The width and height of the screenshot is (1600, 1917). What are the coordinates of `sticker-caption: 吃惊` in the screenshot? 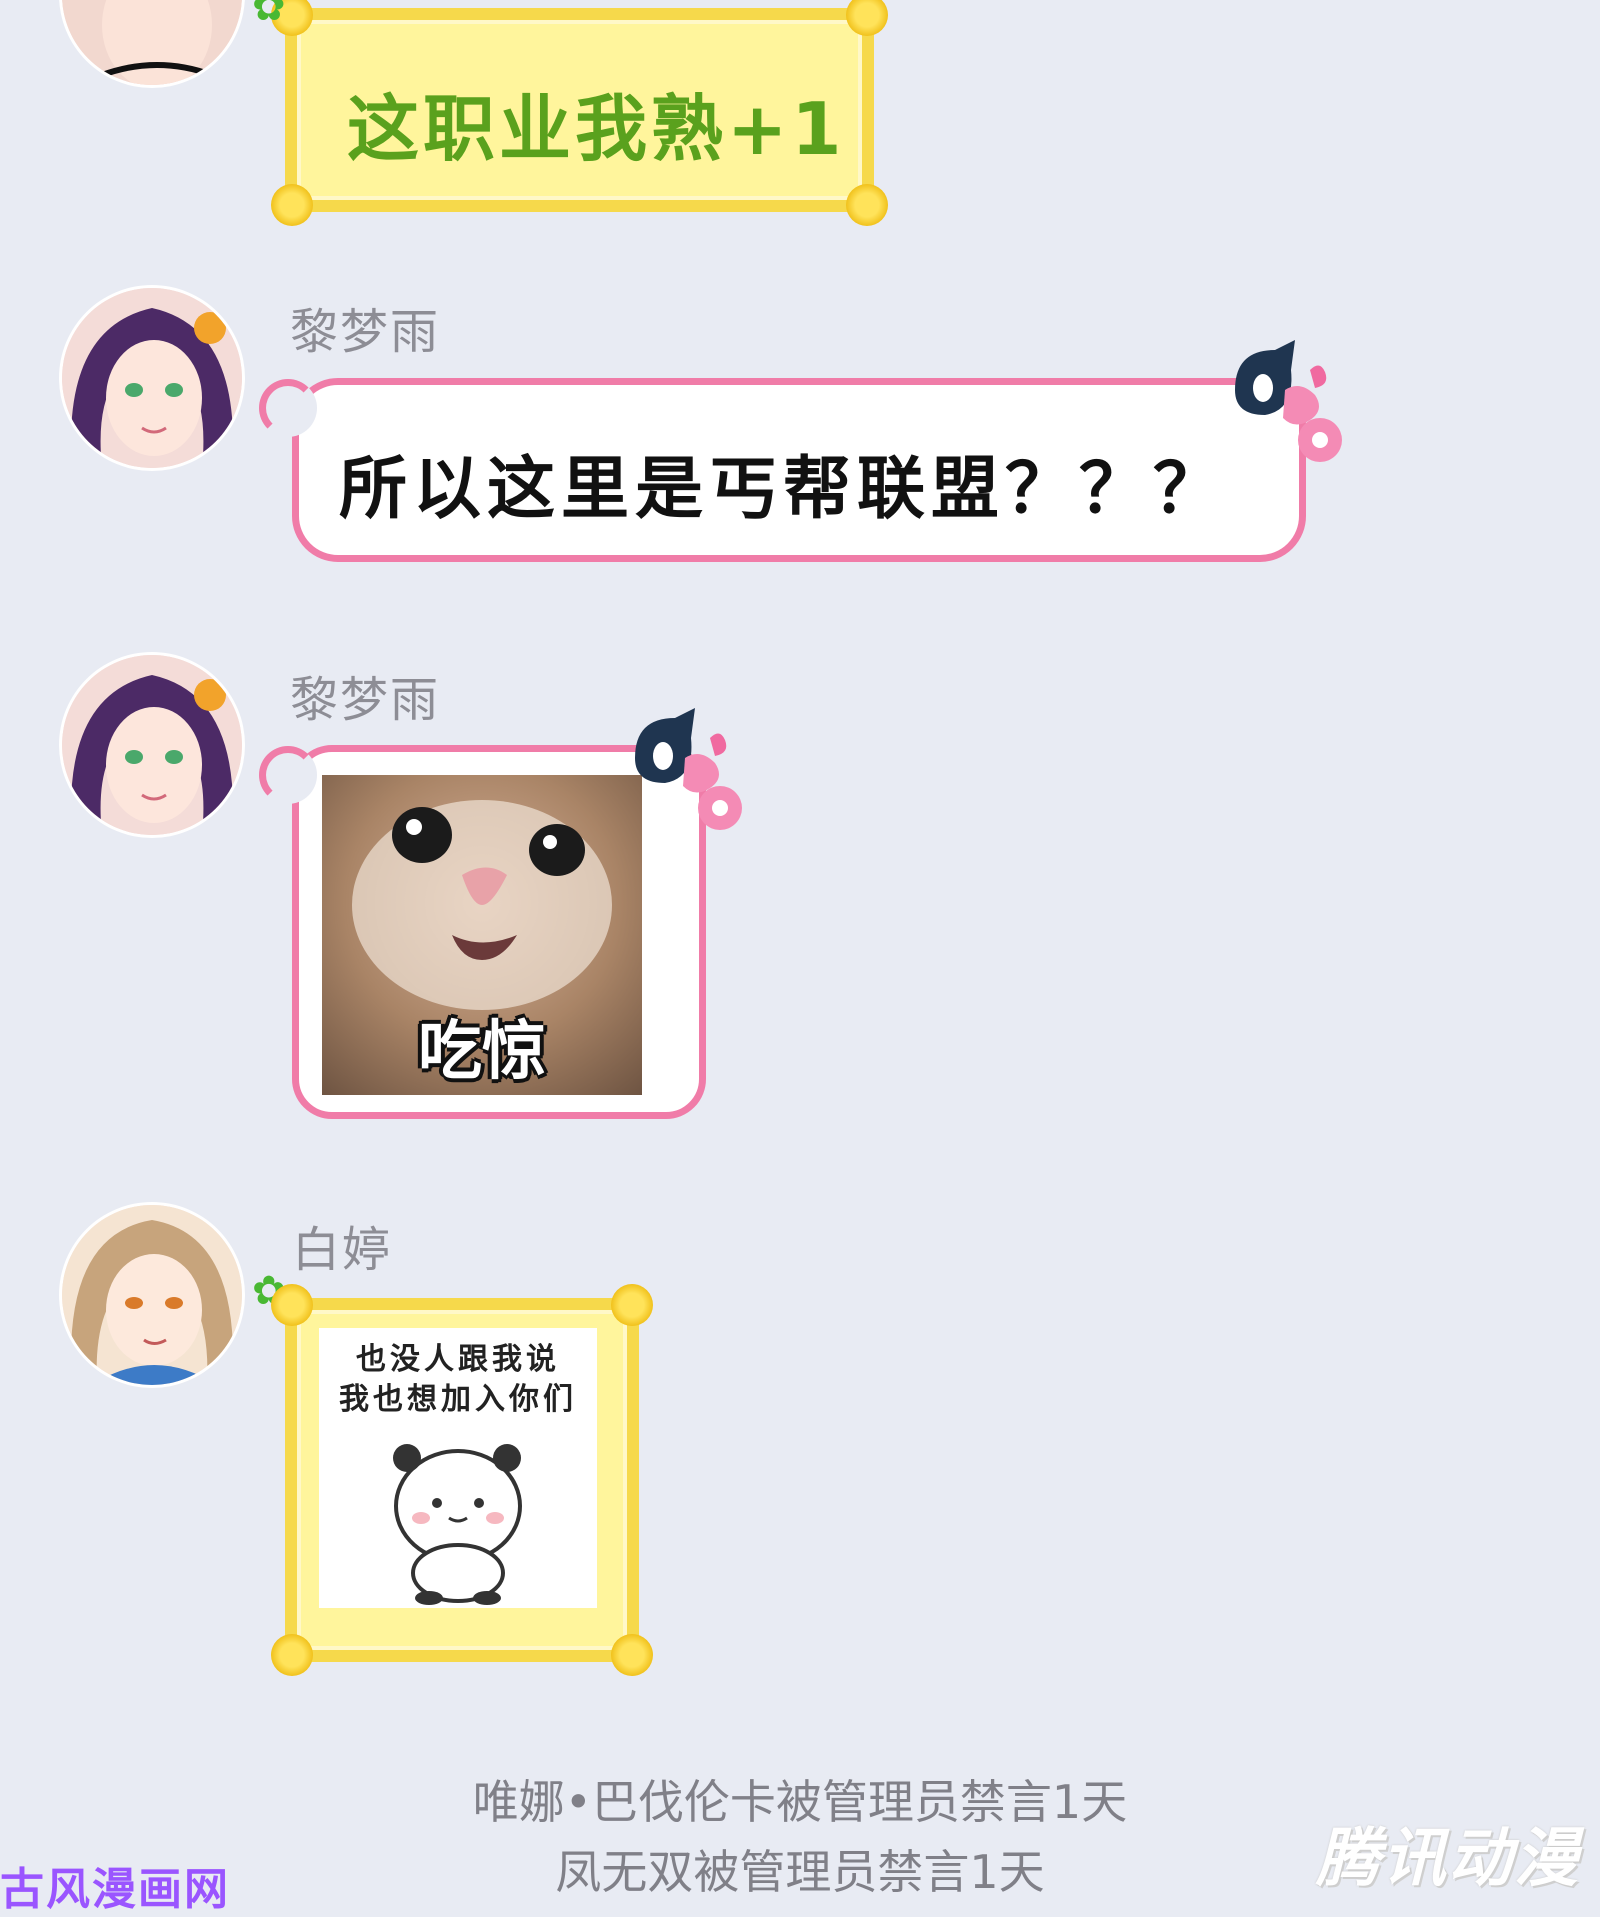 It's located at (482, 1052).